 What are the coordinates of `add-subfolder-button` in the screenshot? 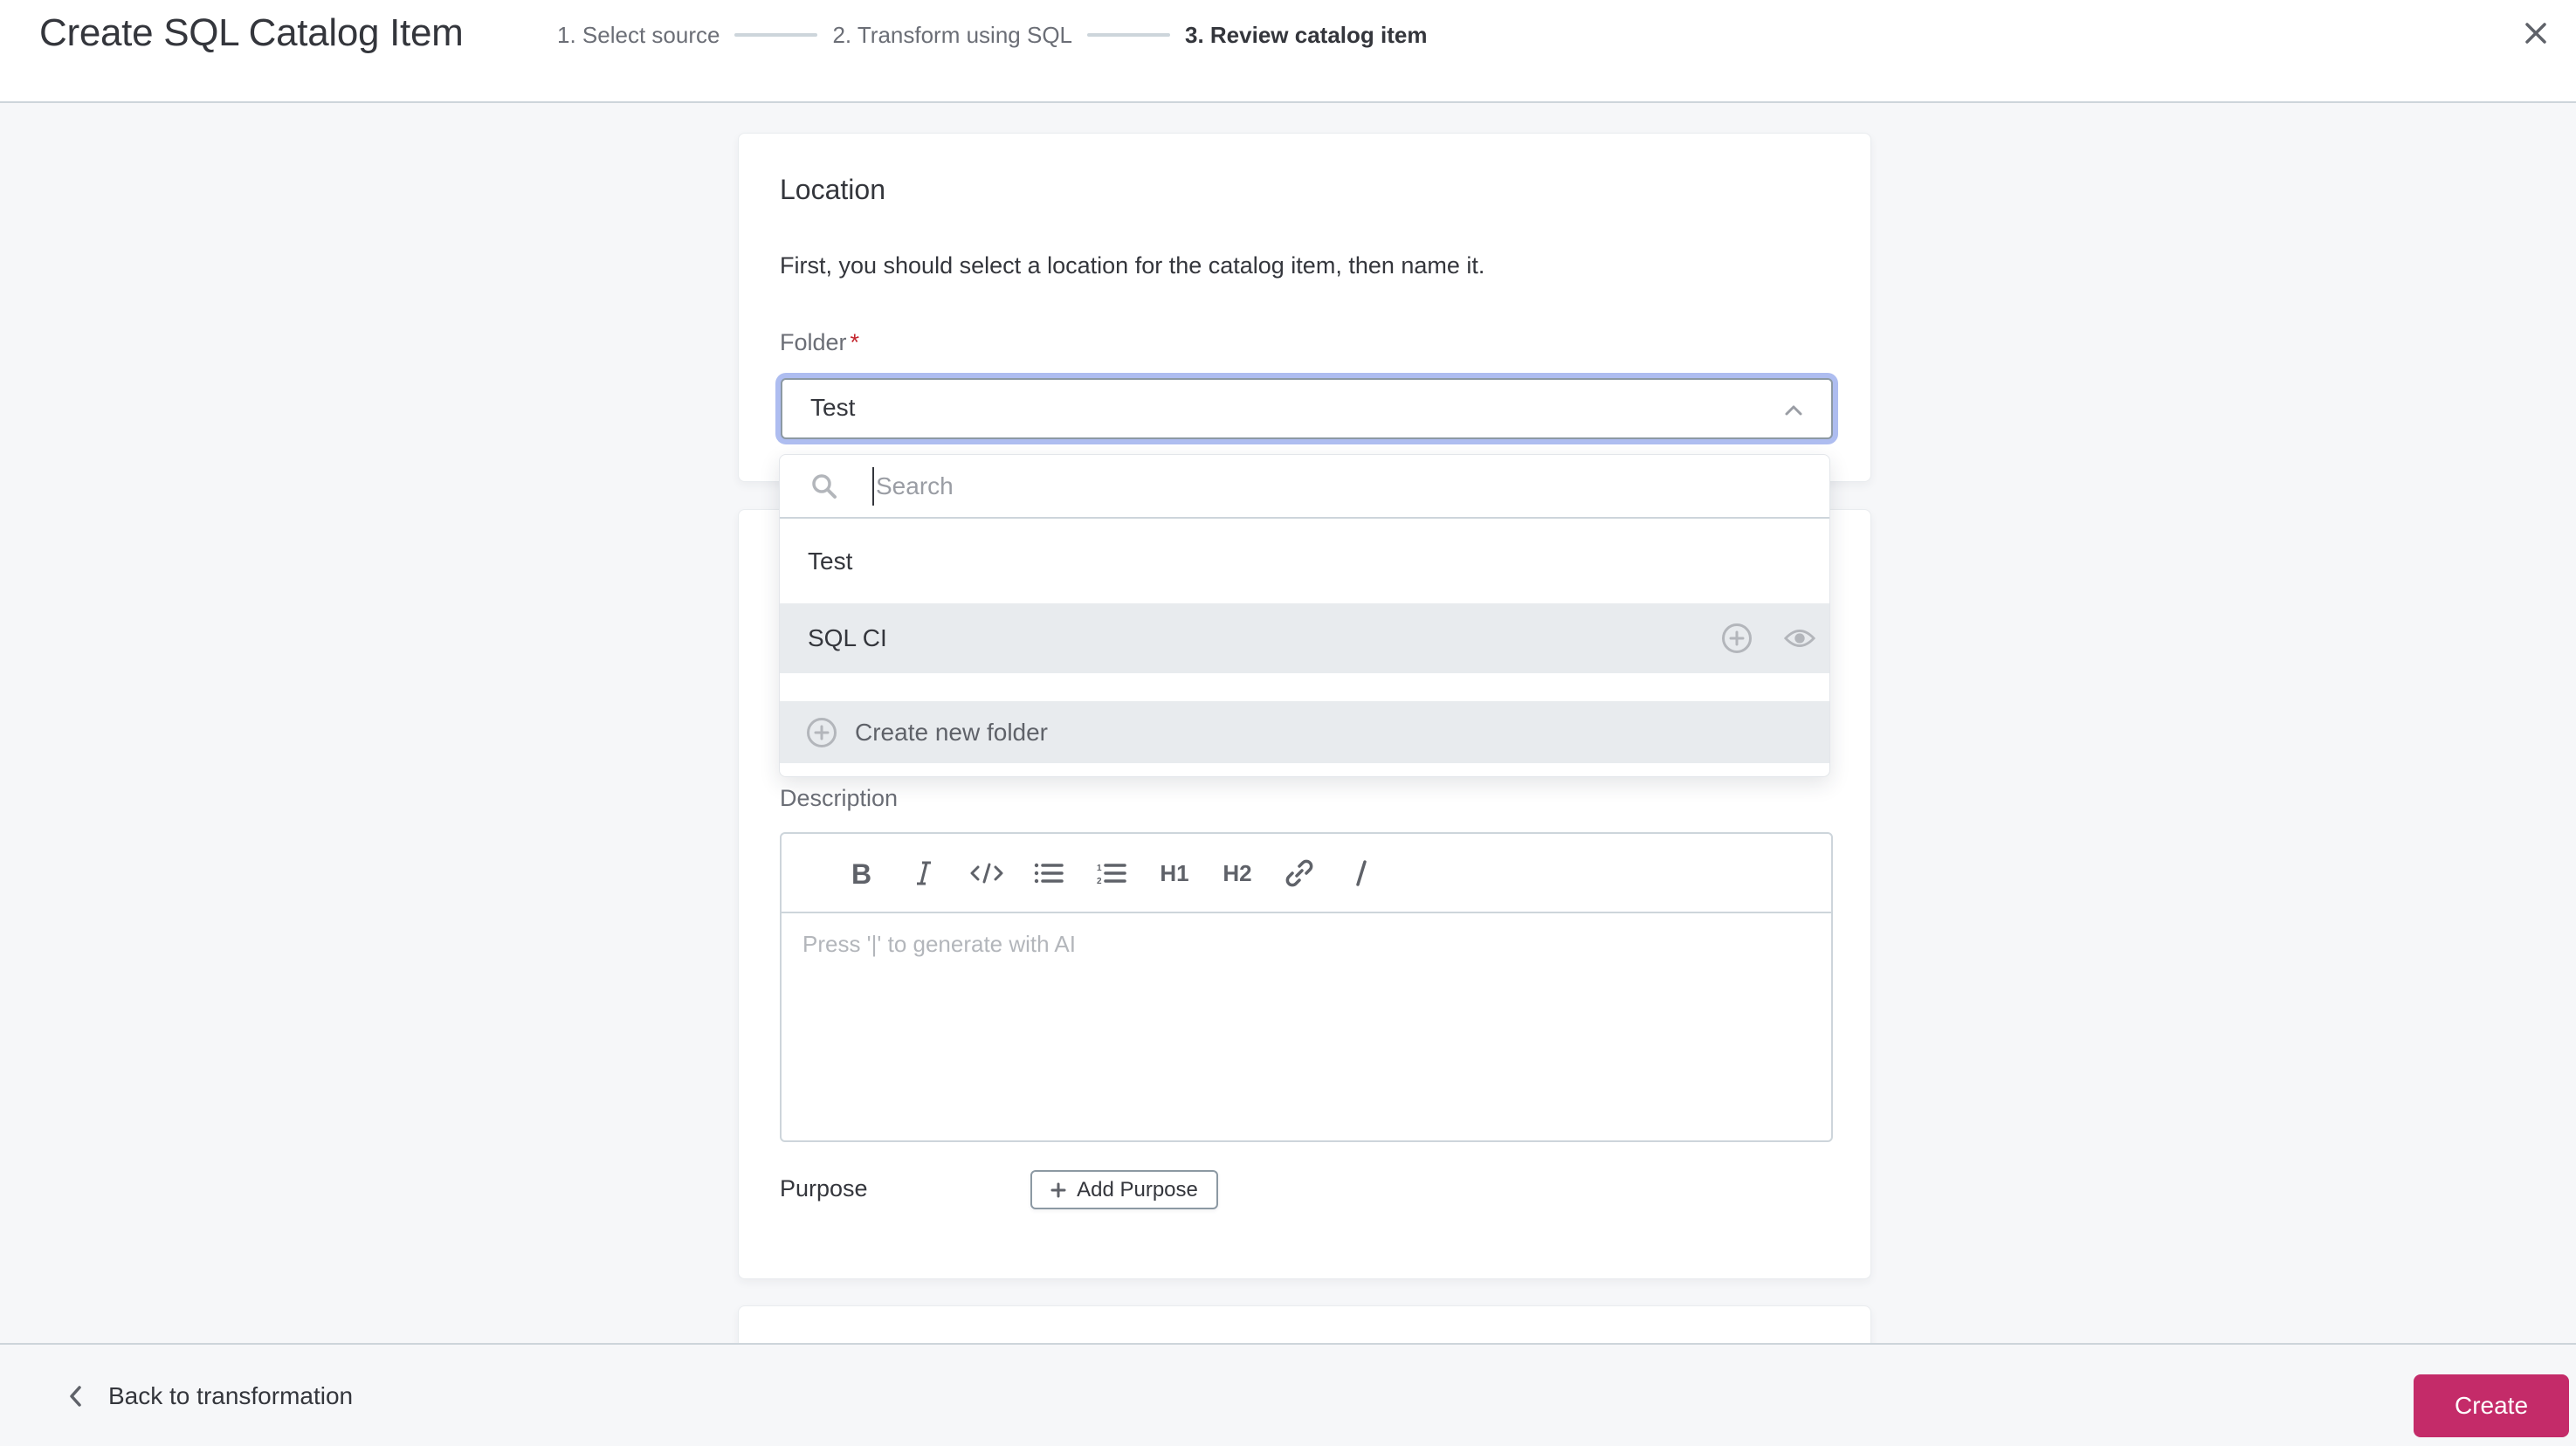 It's located at (1737, 638).